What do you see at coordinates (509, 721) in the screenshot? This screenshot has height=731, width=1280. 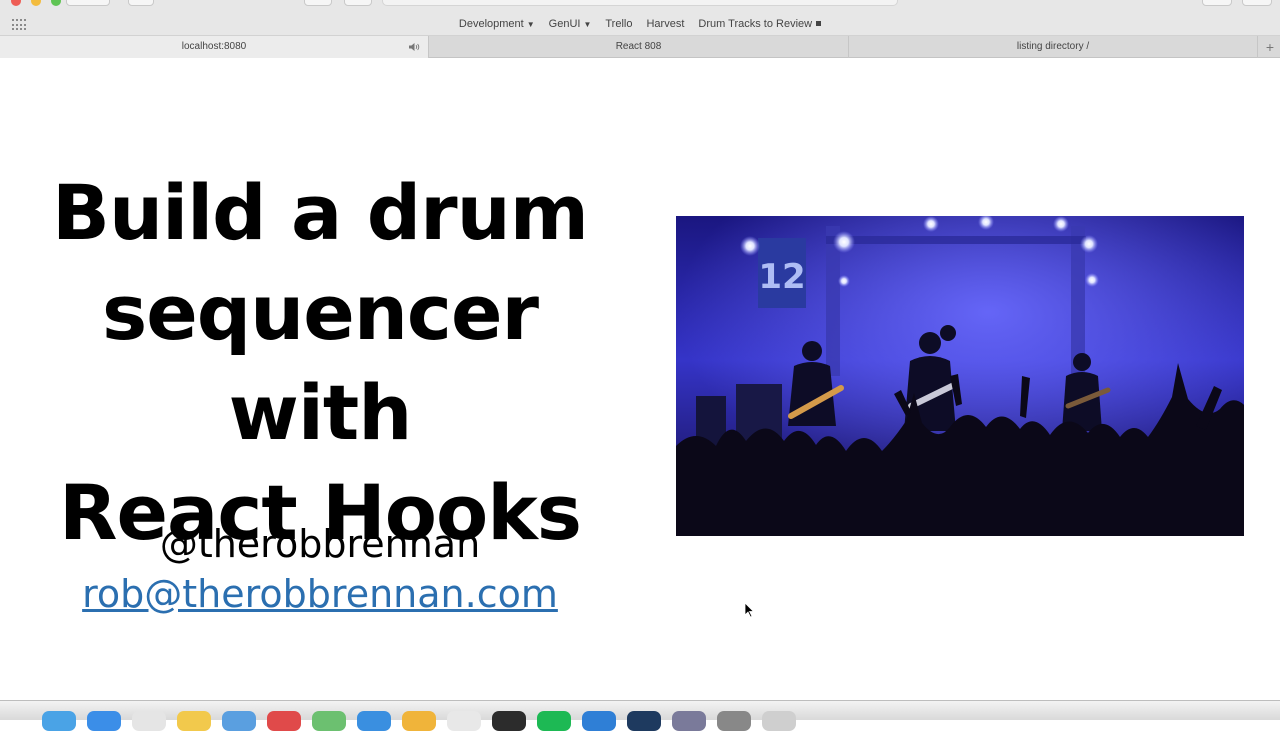 I see `terminal-icon` at bounding box center [509, 721].